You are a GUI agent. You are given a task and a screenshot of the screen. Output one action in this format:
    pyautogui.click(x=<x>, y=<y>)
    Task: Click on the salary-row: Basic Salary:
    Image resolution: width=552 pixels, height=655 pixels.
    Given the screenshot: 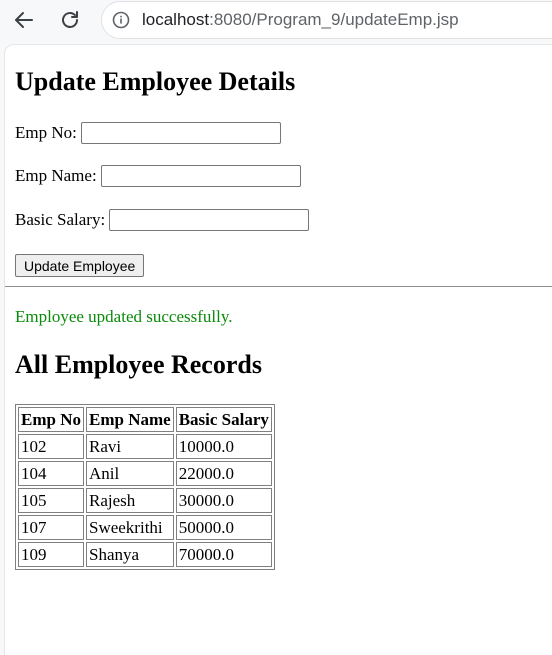 What is the action you would take?
    pyautogui.click(x=162, y=220)
    